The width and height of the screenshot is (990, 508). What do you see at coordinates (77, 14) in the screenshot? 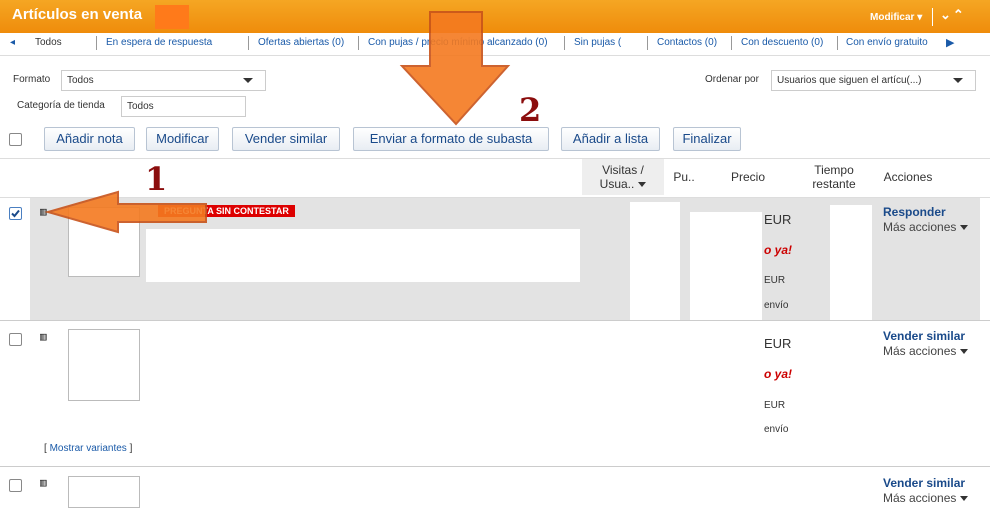
I see `page-title: Artículos en venta` at bounding box center [77, 14].